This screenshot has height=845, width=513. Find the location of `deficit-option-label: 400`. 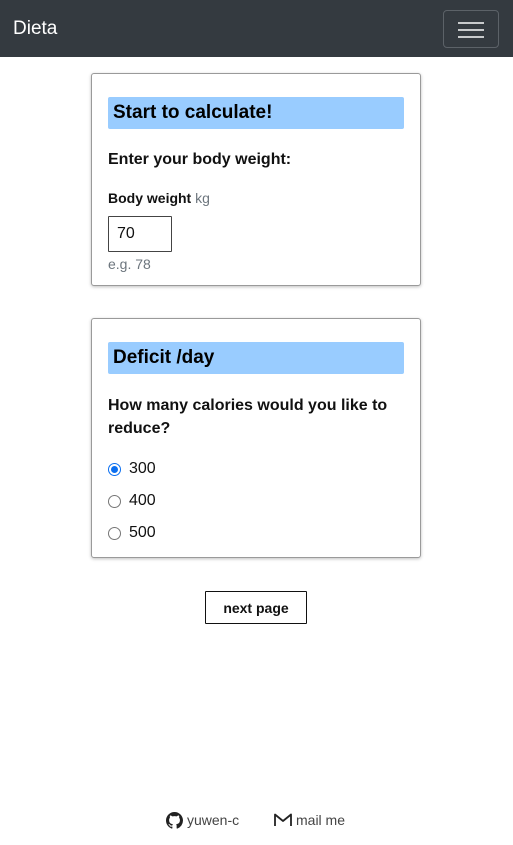

deficit-option-label: 400 is located at coordinates (142, 500).